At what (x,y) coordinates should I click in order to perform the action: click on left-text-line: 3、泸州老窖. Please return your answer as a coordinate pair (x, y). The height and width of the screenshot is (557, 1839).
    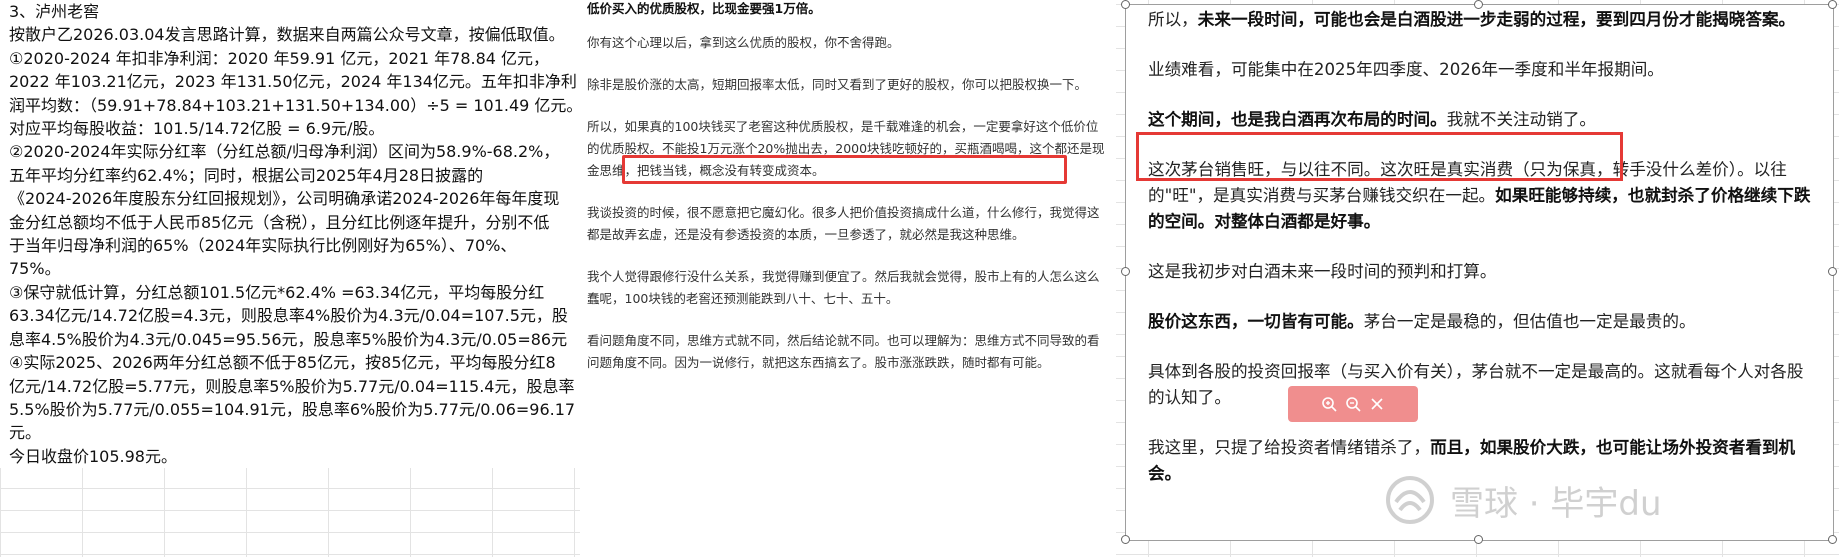
    Looking at the image, I should click on (290, 12).